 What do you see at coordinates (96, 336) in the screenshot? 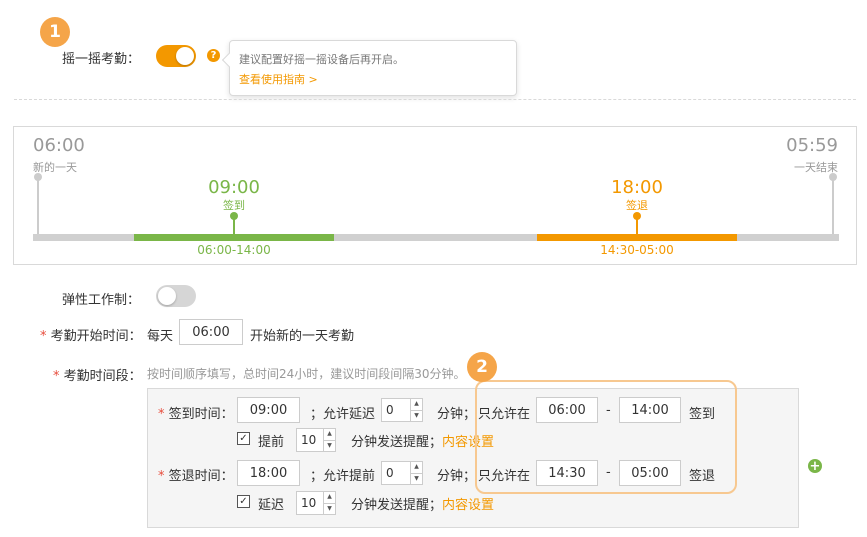
I see `attendance-start-label-text: 考勤开始时间：` at bounding box center [96, 336].